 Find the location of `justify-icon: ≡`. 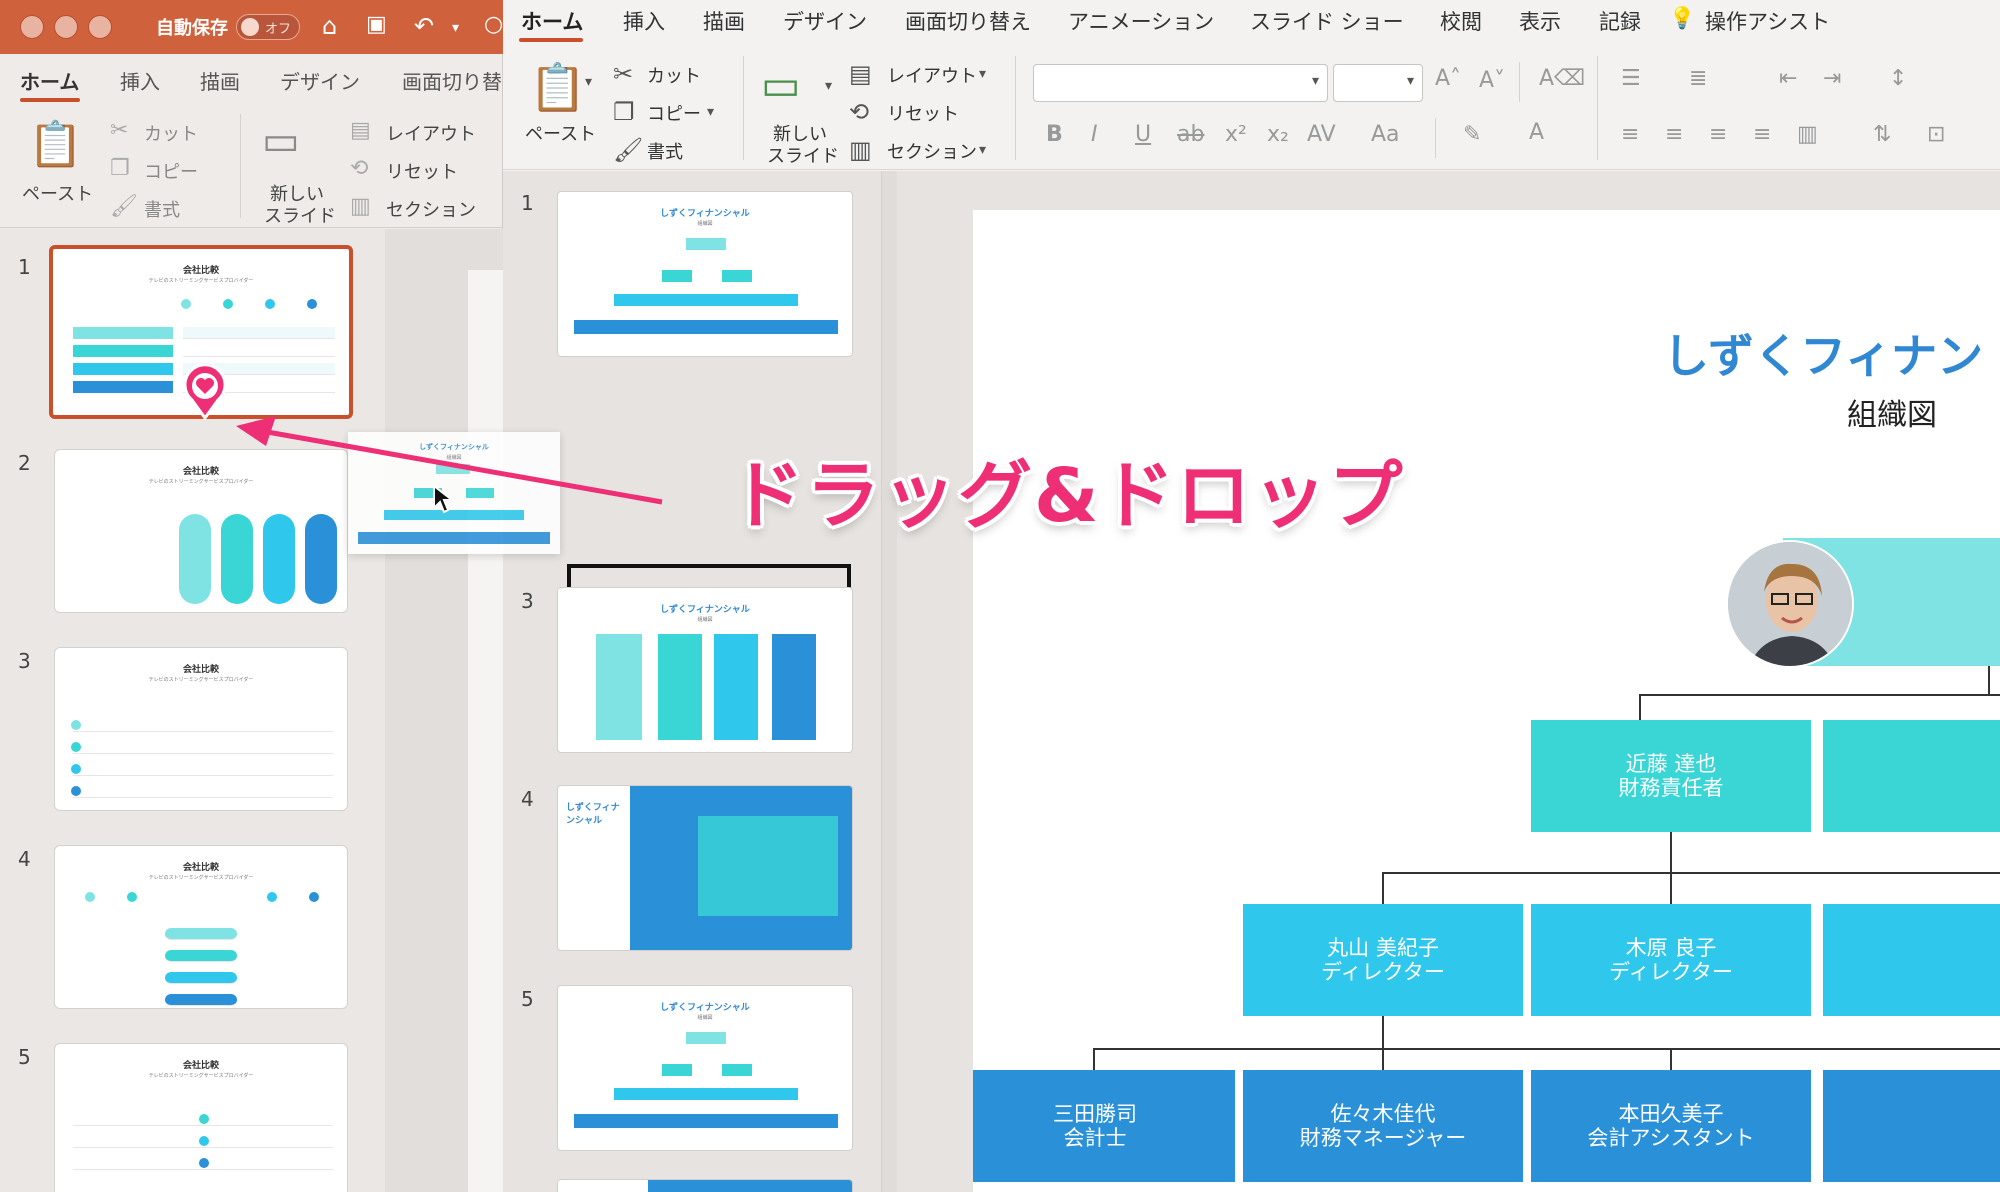

justify-icon: ≡ is located at coordinates (1762, 134).